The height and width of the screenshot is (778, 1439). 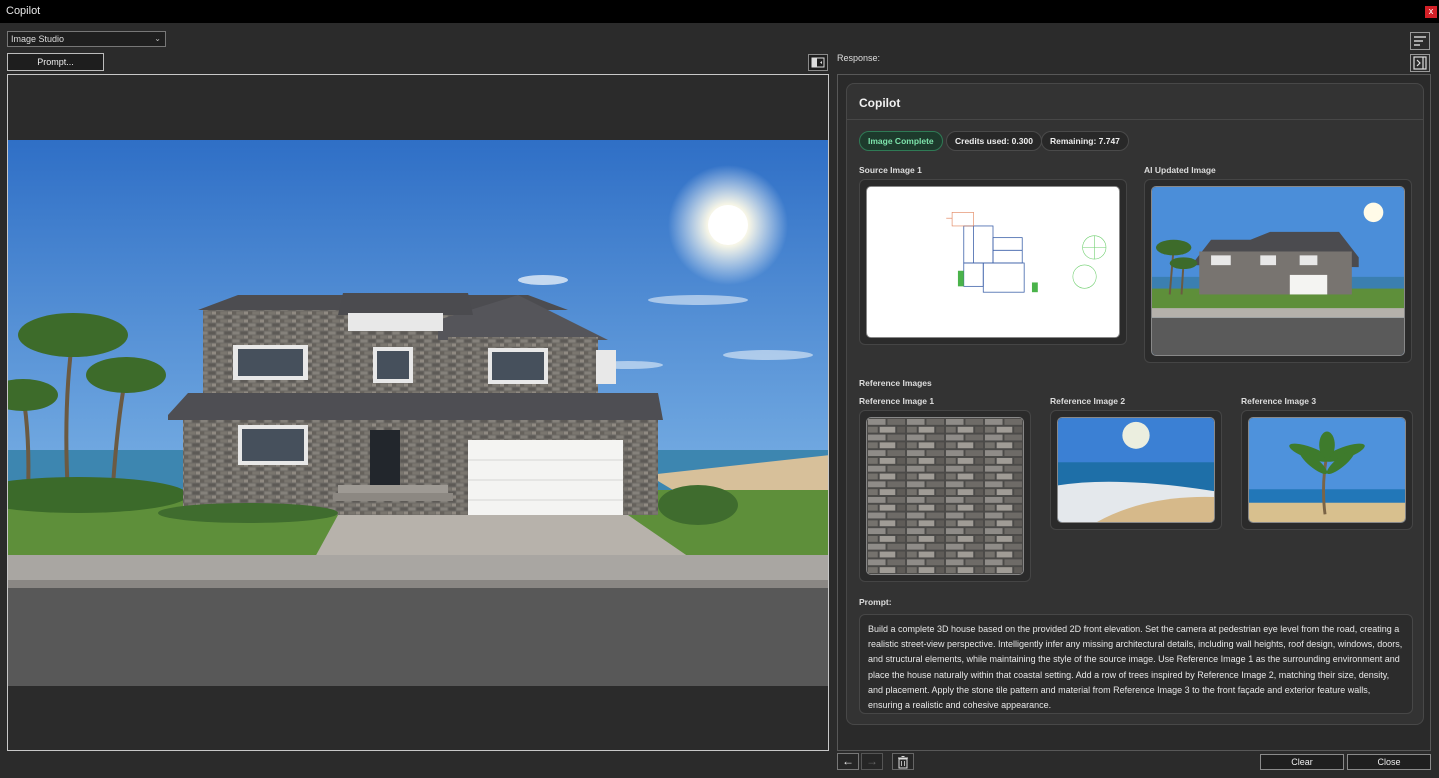 I want to click on status-badge: Image Complete, so click(x=901, y=141).